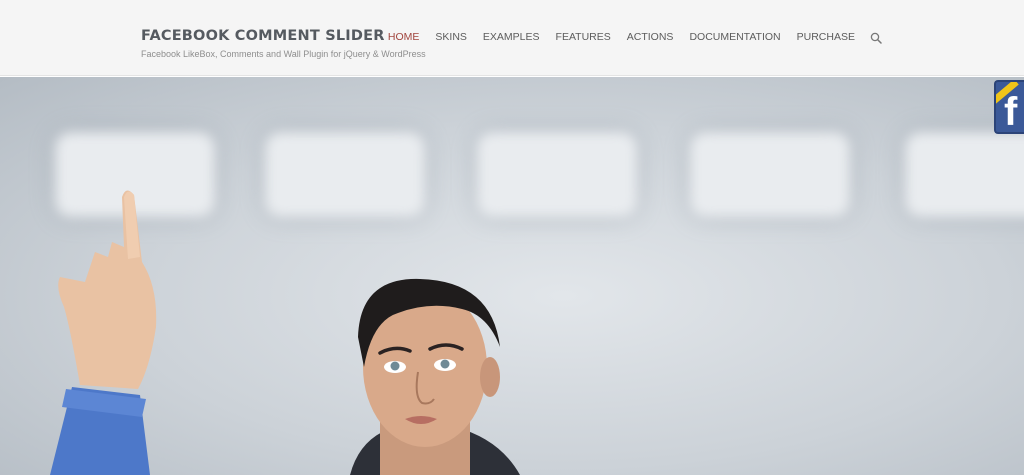  Describe the element at coordinates (876, 37) in the screenshot. I see `search-icon` at that location.